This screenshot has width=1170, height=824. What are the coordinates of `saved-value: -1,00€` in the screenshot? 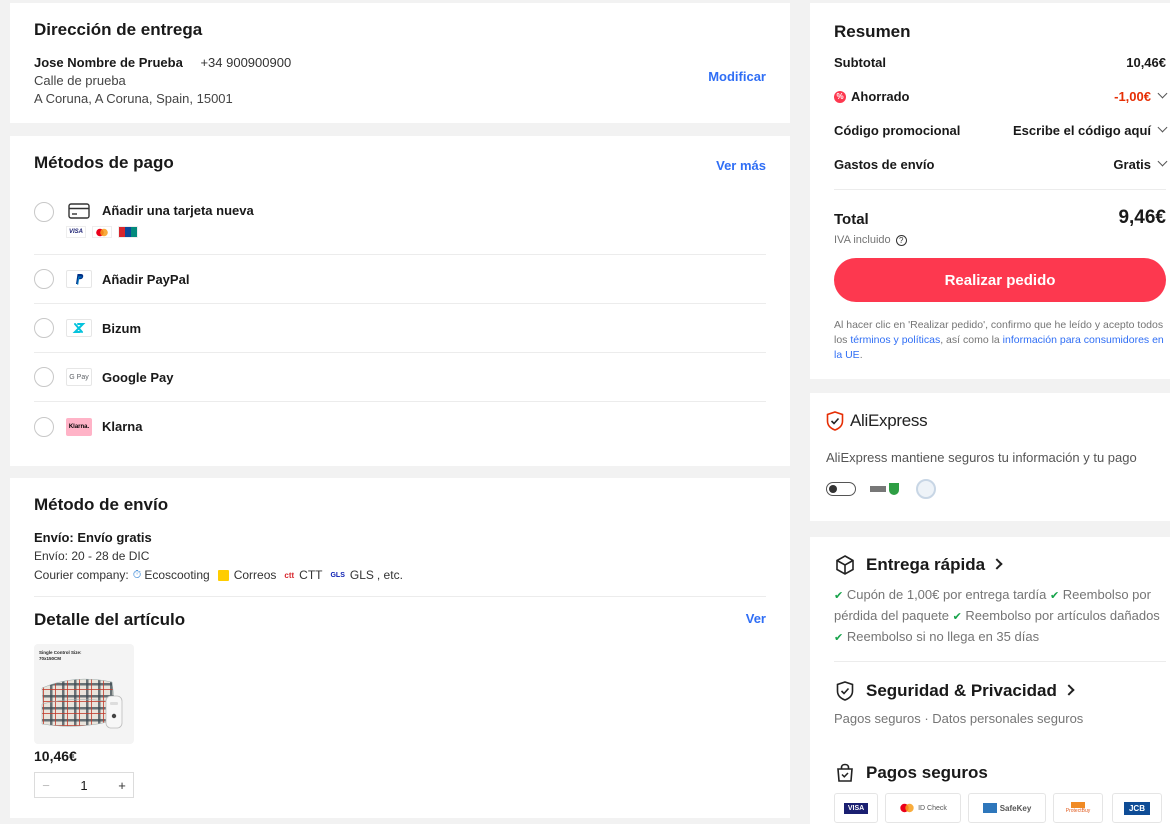 It's located at (1132, 96).